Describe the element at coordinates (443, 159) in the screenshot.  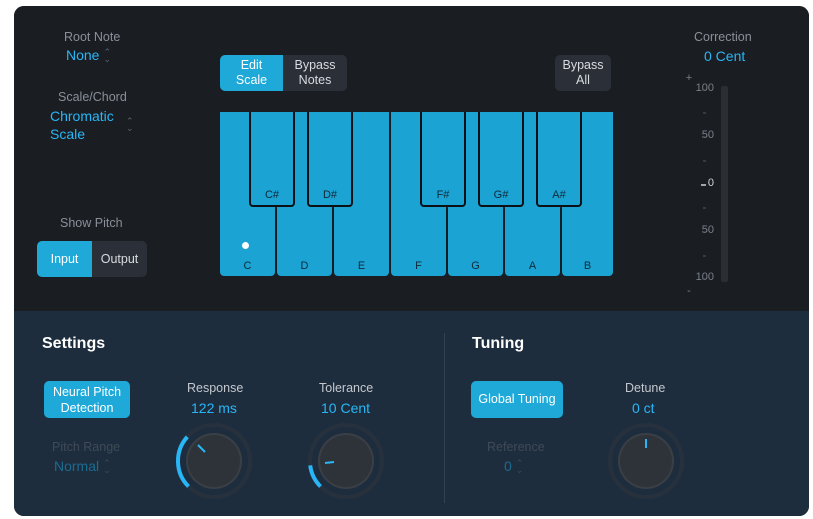
I see `key-f-sharp: F#` at that location.